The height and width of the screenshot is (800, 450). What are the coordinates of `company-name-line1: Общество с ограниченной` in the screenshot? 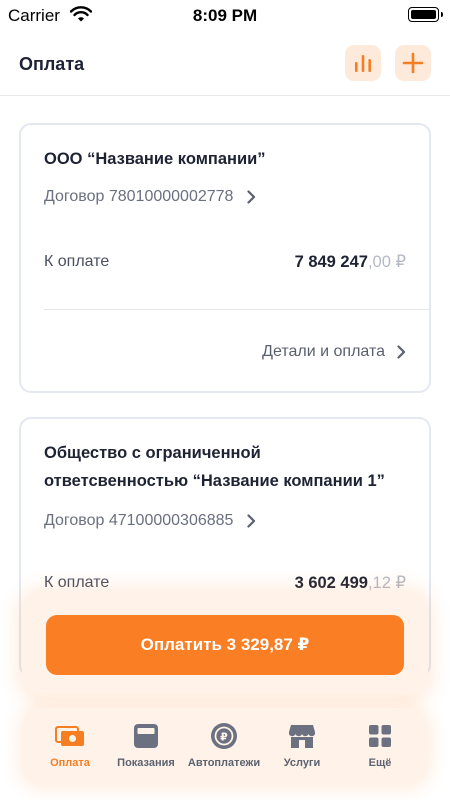 It's located at (152, 453).